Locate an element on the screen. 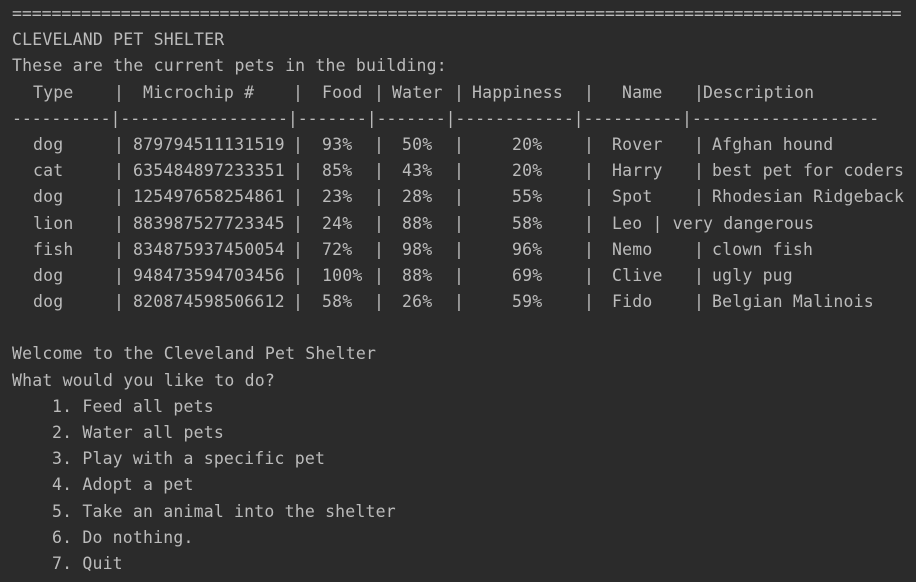 Image resolution: width=916 pixels, height=582 pixels. cell-water: 28% is located at coordinates (417, 197).